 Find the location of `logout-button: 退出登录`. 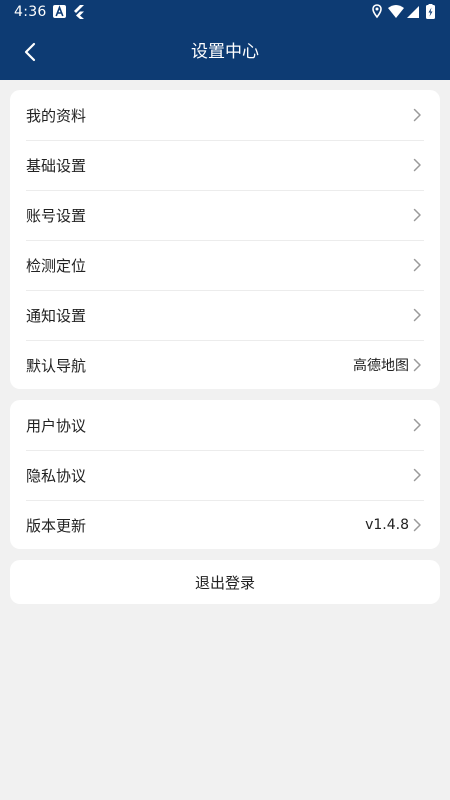

logout-button: 退出登录 is located at coordinates (225, 582).